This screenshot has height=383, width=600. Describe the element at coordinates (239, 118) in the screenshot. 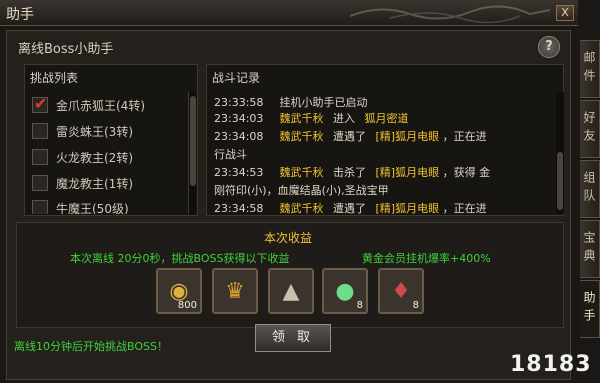

I see `log-time: 23:34:03` at that location.